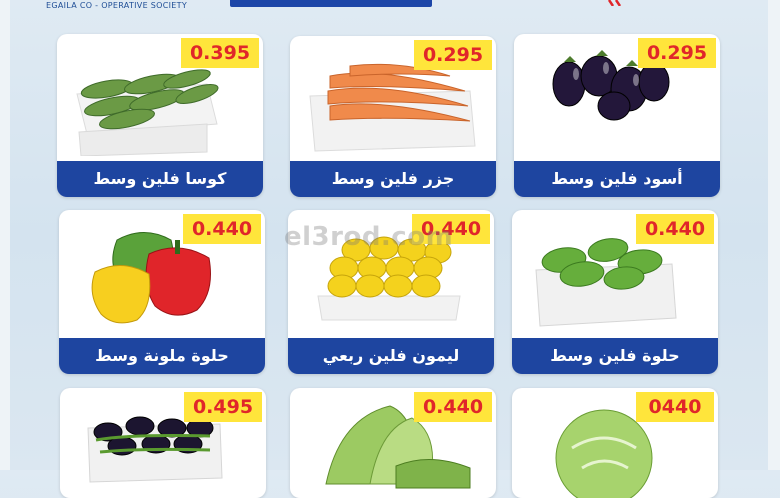 Image resolution: width=780 pixels, height=498 pixels. What do you see at coordinates (615, 3) in the screenshot?
I see `logo-mark-icon` at bounding box center [615, 3].